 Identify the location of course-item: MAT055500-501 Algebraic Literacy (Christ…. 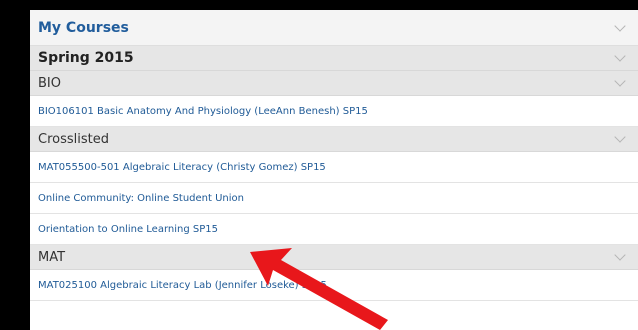
(334, 167).